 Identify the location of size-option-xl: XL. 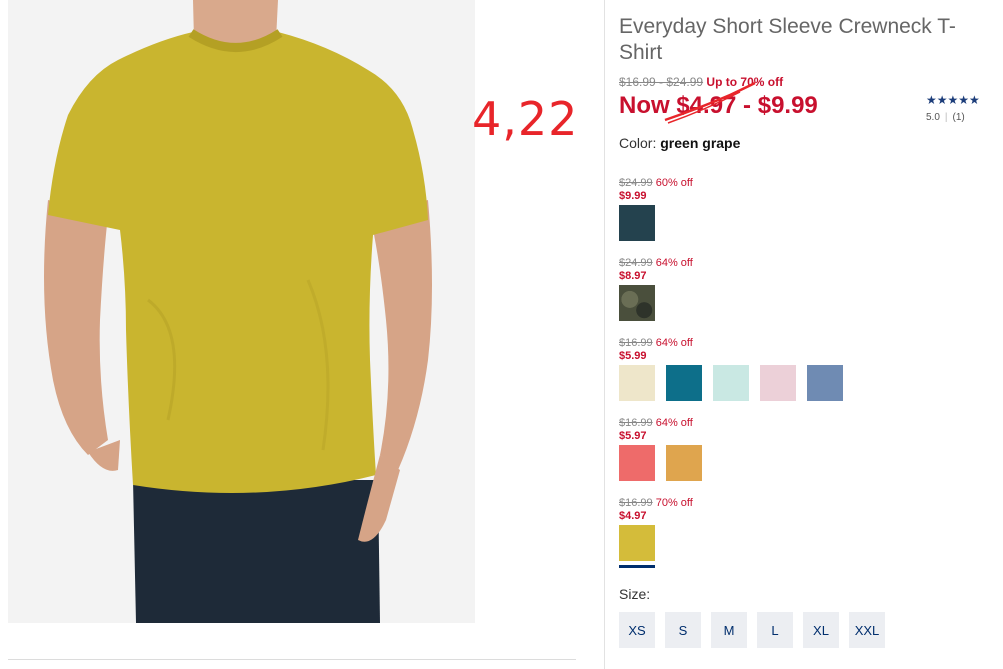
(821, 630).